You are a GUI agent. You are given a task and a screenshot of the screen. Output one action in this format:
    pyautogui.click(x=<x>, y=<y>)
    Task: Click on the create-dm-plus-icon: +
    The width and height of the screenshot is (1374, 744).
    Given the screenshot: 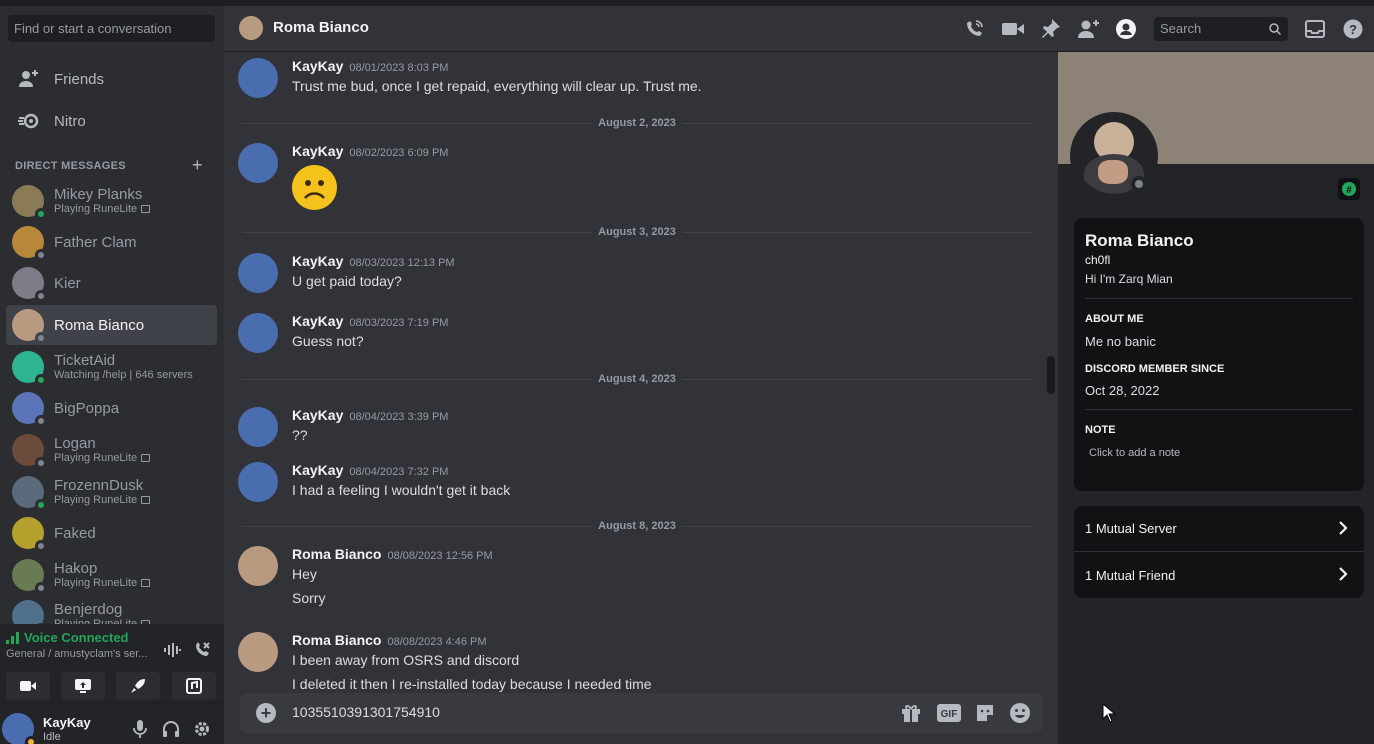 What is the action you would take?
    pyautogui.click(x=197, y=165)
    